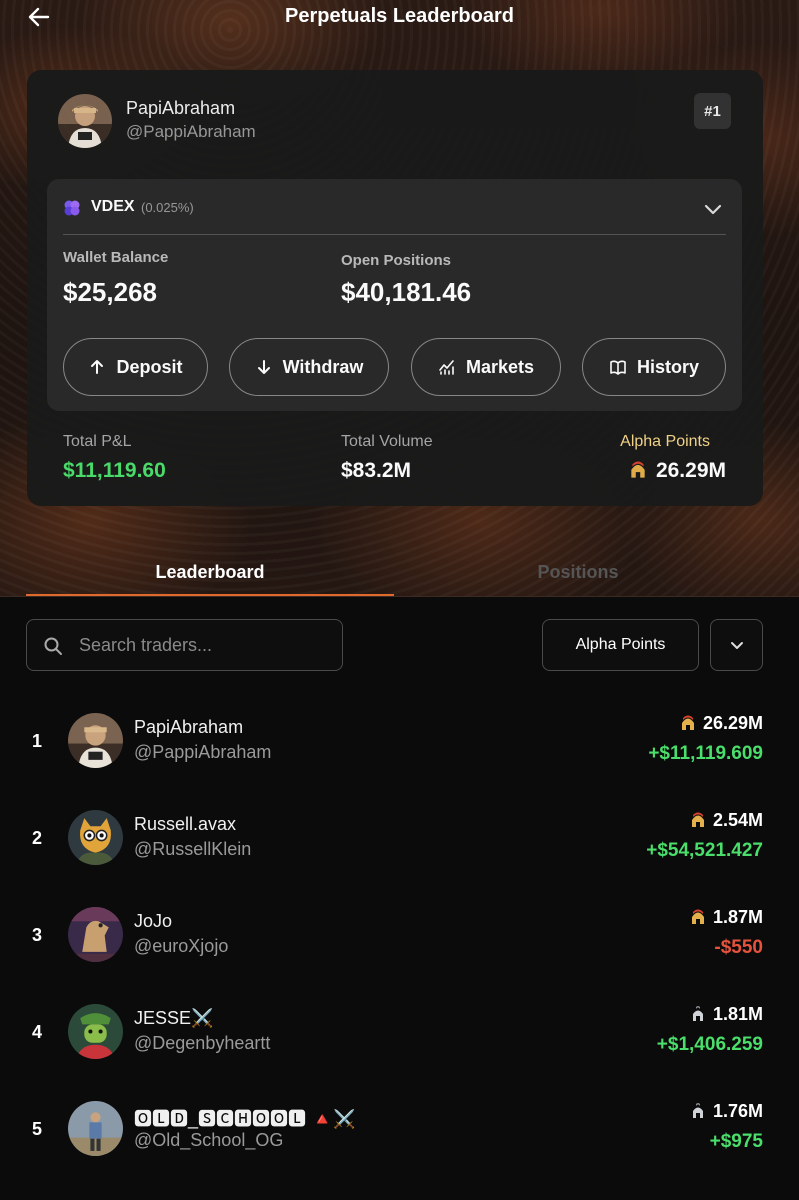 Image resolution: width=799 pixels, height=1200 pixels. What do you see at coordinates (376, 470) in the screenshot?
I see `total-volume-value: $83.2M` at bounding box center [376, 470].